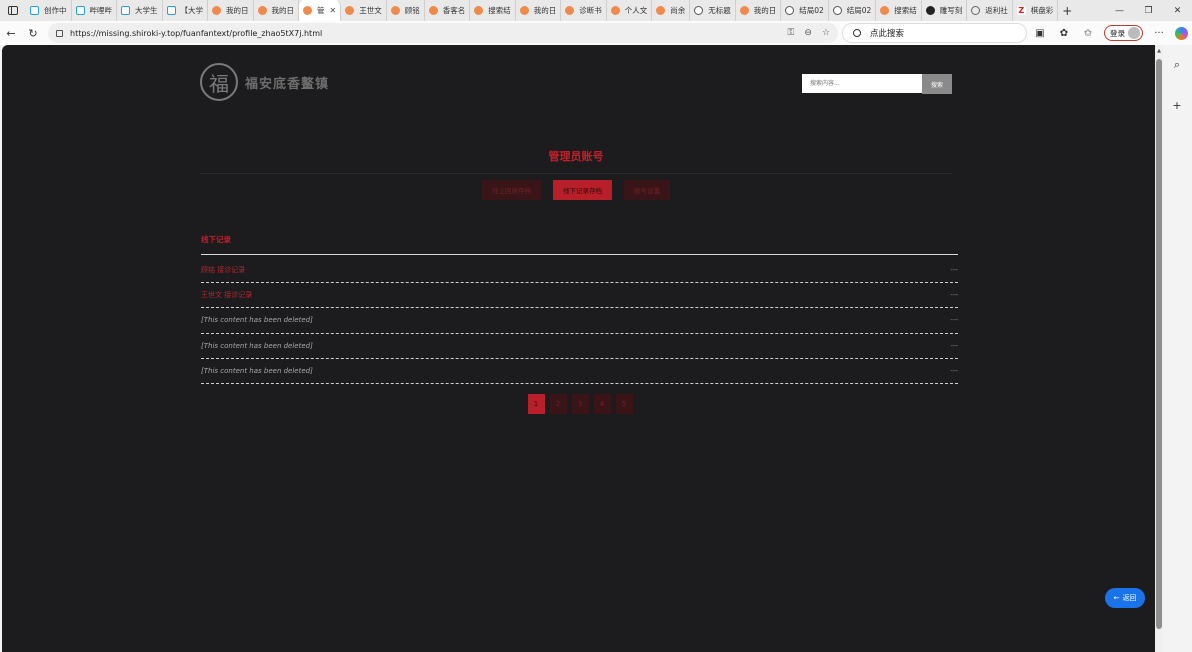  I want to click on more-menu-icon: ···, so click(1159, 33).